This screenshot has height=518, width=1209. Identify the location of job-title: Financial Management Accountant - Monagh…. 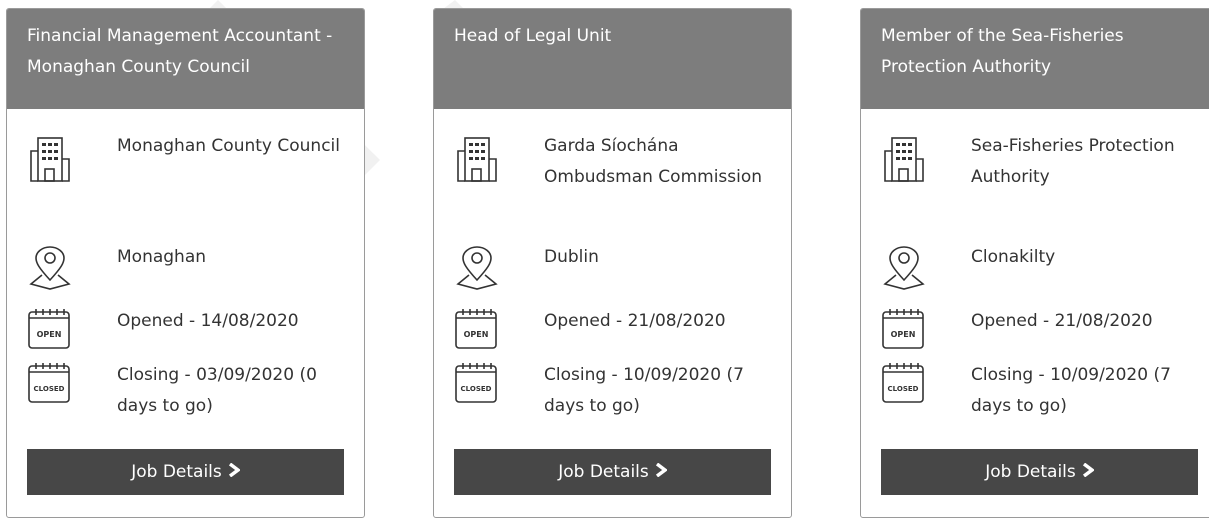
(185, 59).